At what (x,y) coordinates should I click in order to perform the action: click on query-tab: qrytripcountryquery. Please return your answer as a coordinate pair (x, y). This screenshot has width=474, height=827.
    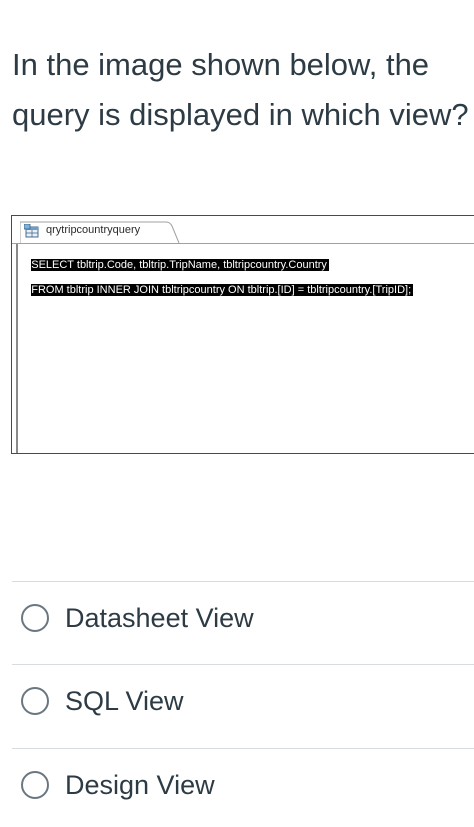
    Looking at the image, I should click on (100, 232).